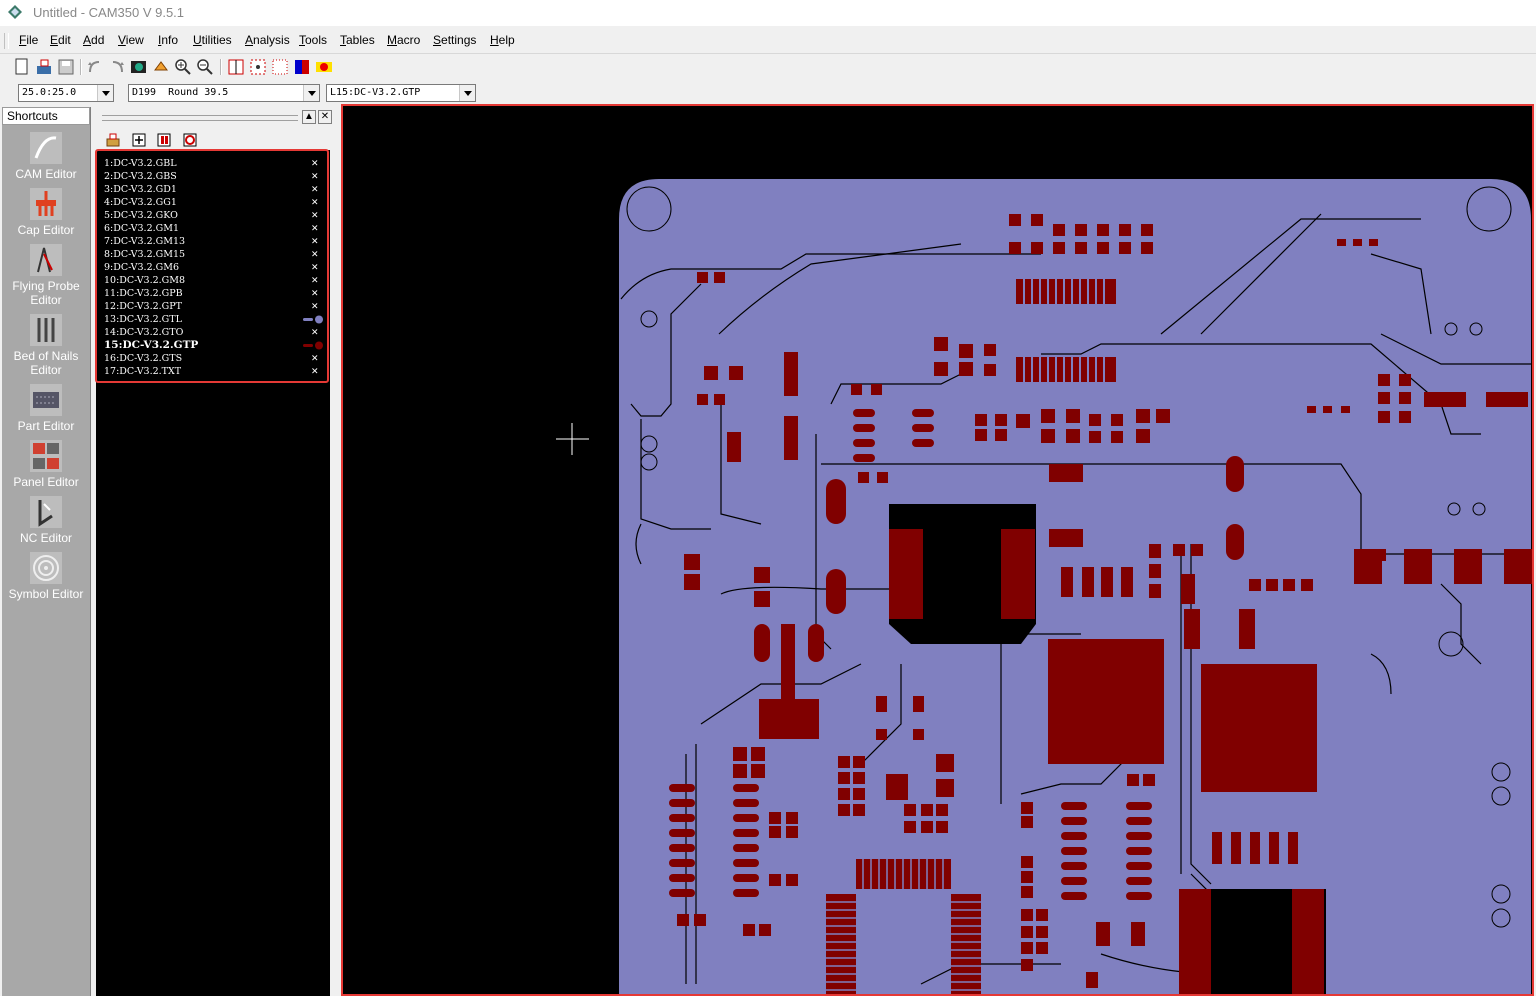 The height and width of the screenshot is (996, 1536). Describe the element at coordinates (46, 456) in the screenshot. I see `panel-editor-icon` at that location.